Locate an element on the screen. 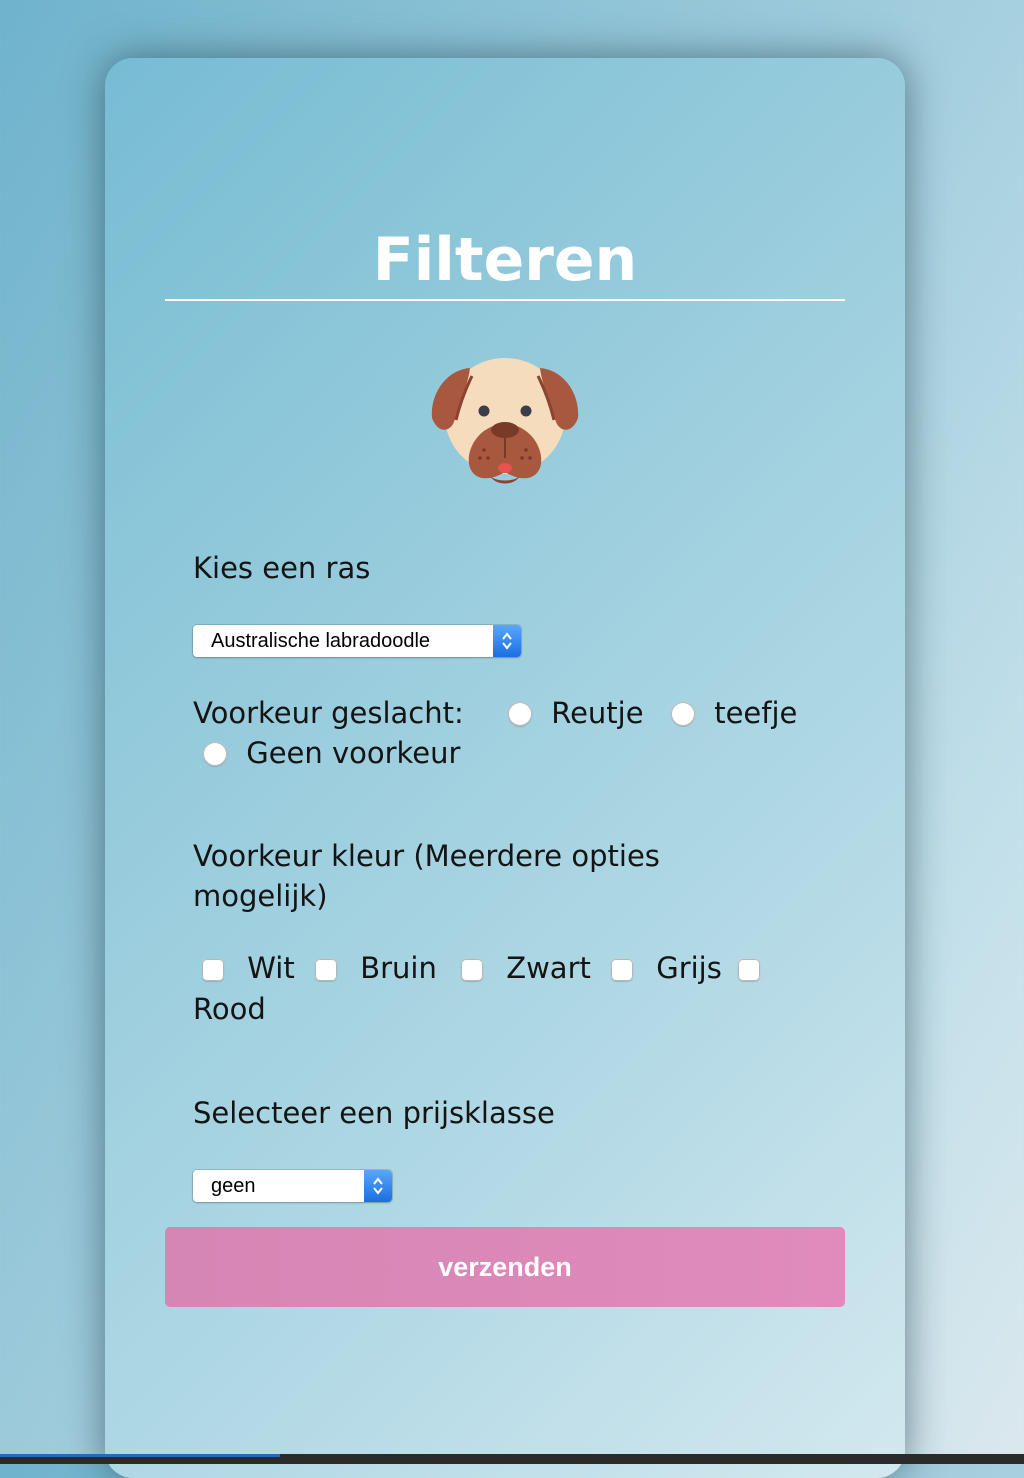 The height and width of the screenshot is (1478, 1024). color-label-line2: mogelijk) is located at coordinates (260, 896).